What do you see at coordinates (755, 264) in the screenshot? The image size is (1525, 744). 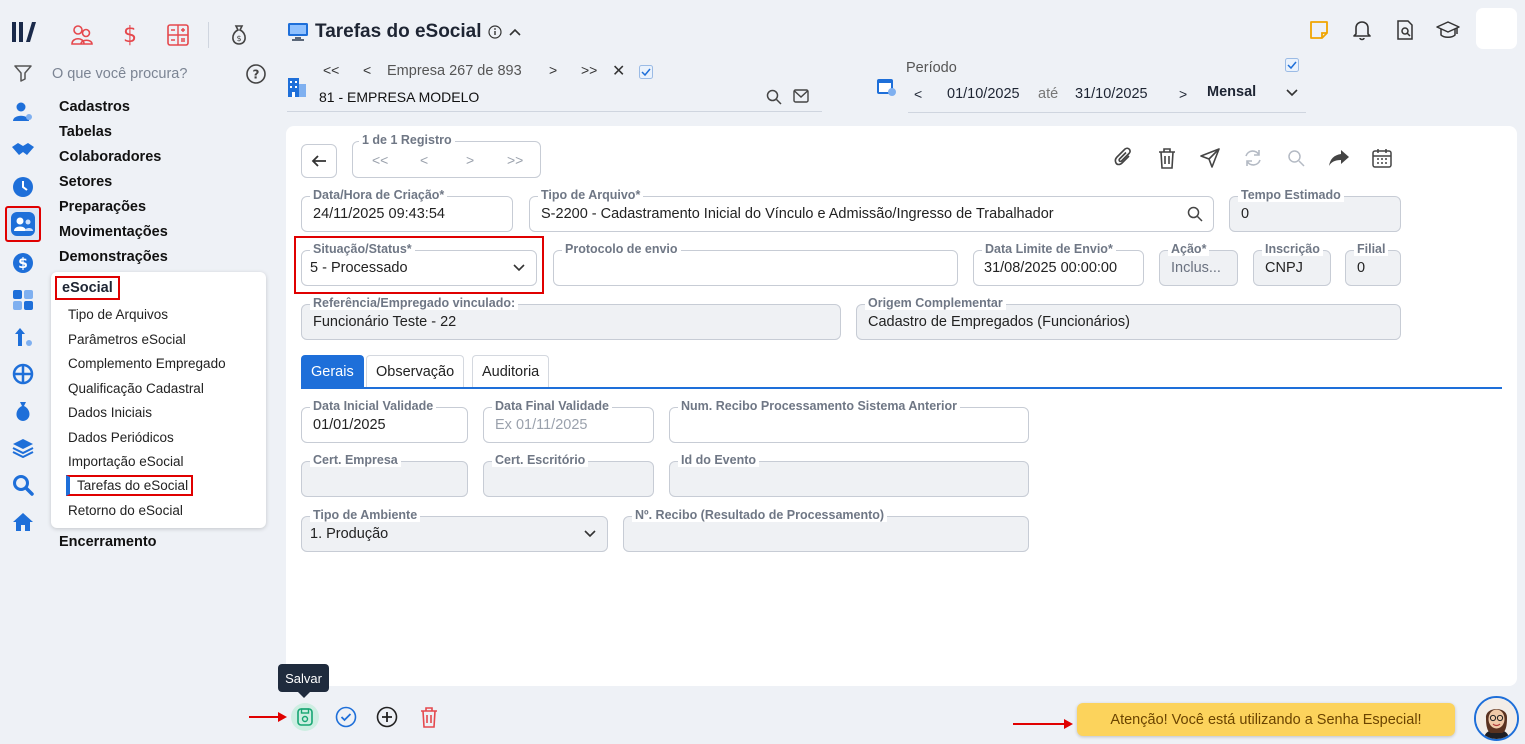 I see `protocol-field: Protocolo de envio` at bounding box center [755, 264].